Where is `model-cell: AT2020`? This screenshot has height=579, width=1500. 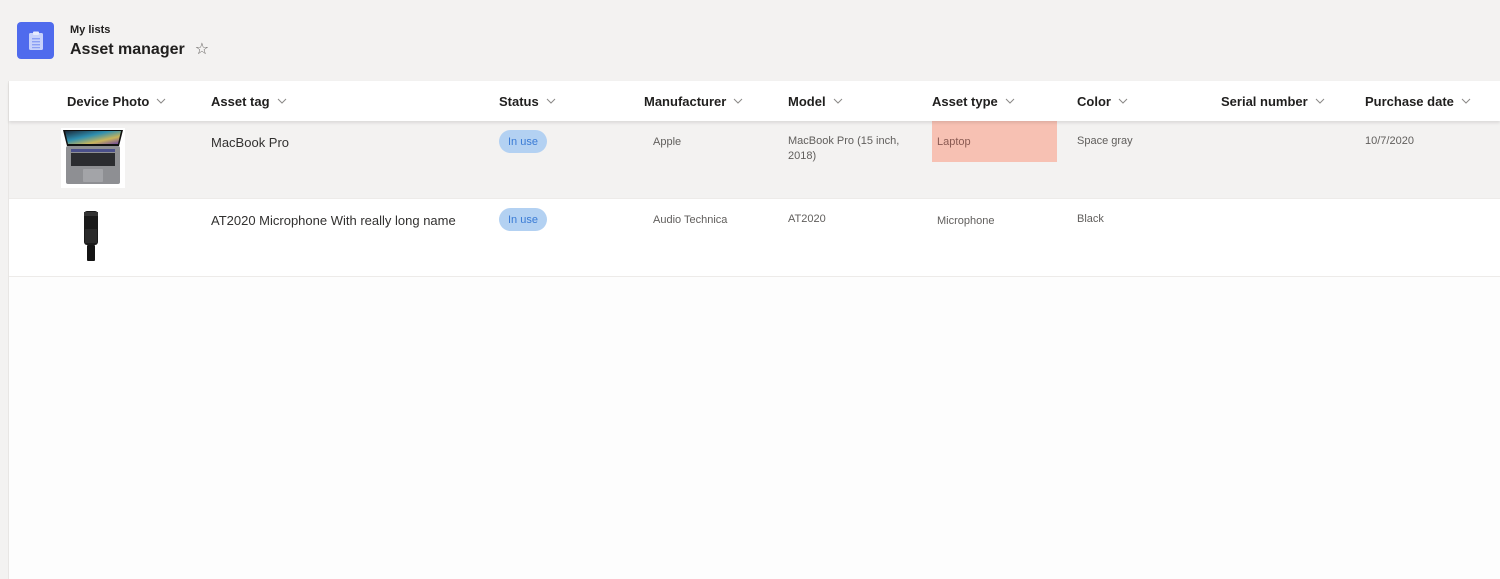
model-cell: AT2020 is located at coordinates (807, 219).